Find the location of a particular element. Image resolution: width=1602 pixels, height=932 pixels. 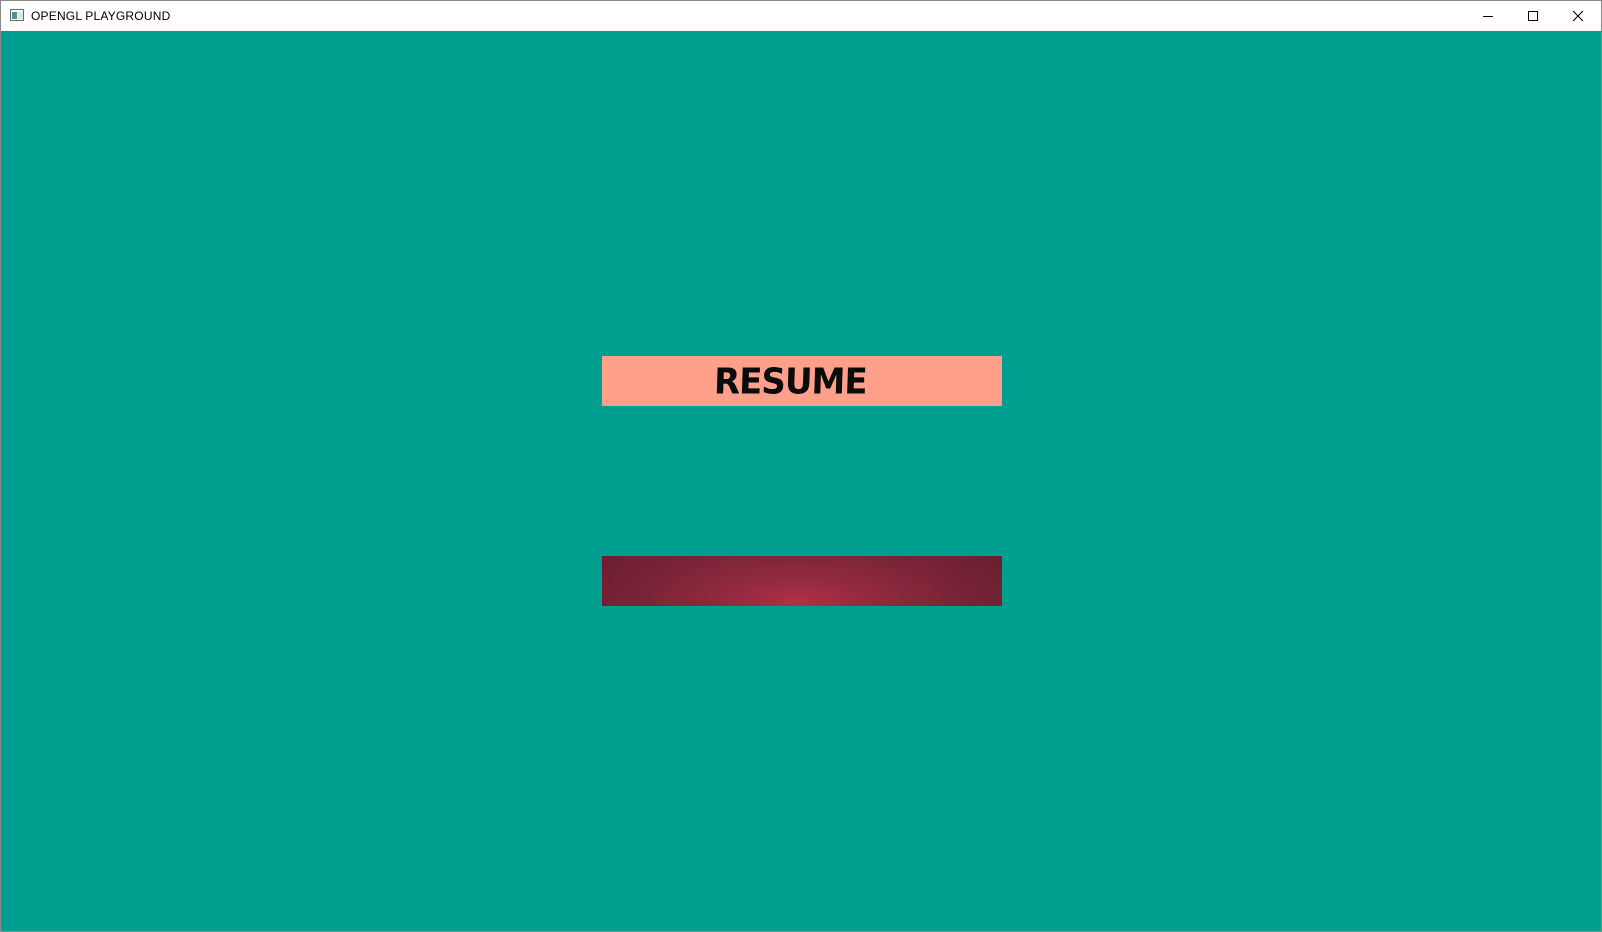

maximize-icon is located at coordinates (1532, 16).